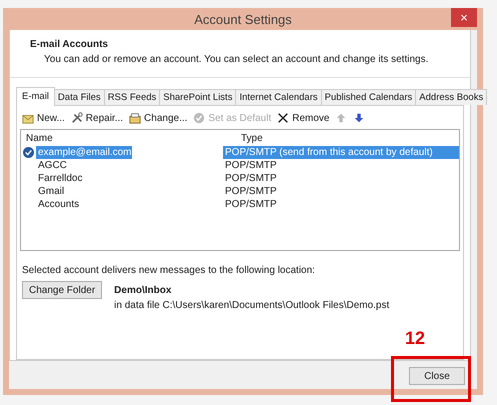 The image size is (497, 405). Describe the element at coordinates (368, 97) in the screenshot. I see `tab: Published Calendars` at that location.